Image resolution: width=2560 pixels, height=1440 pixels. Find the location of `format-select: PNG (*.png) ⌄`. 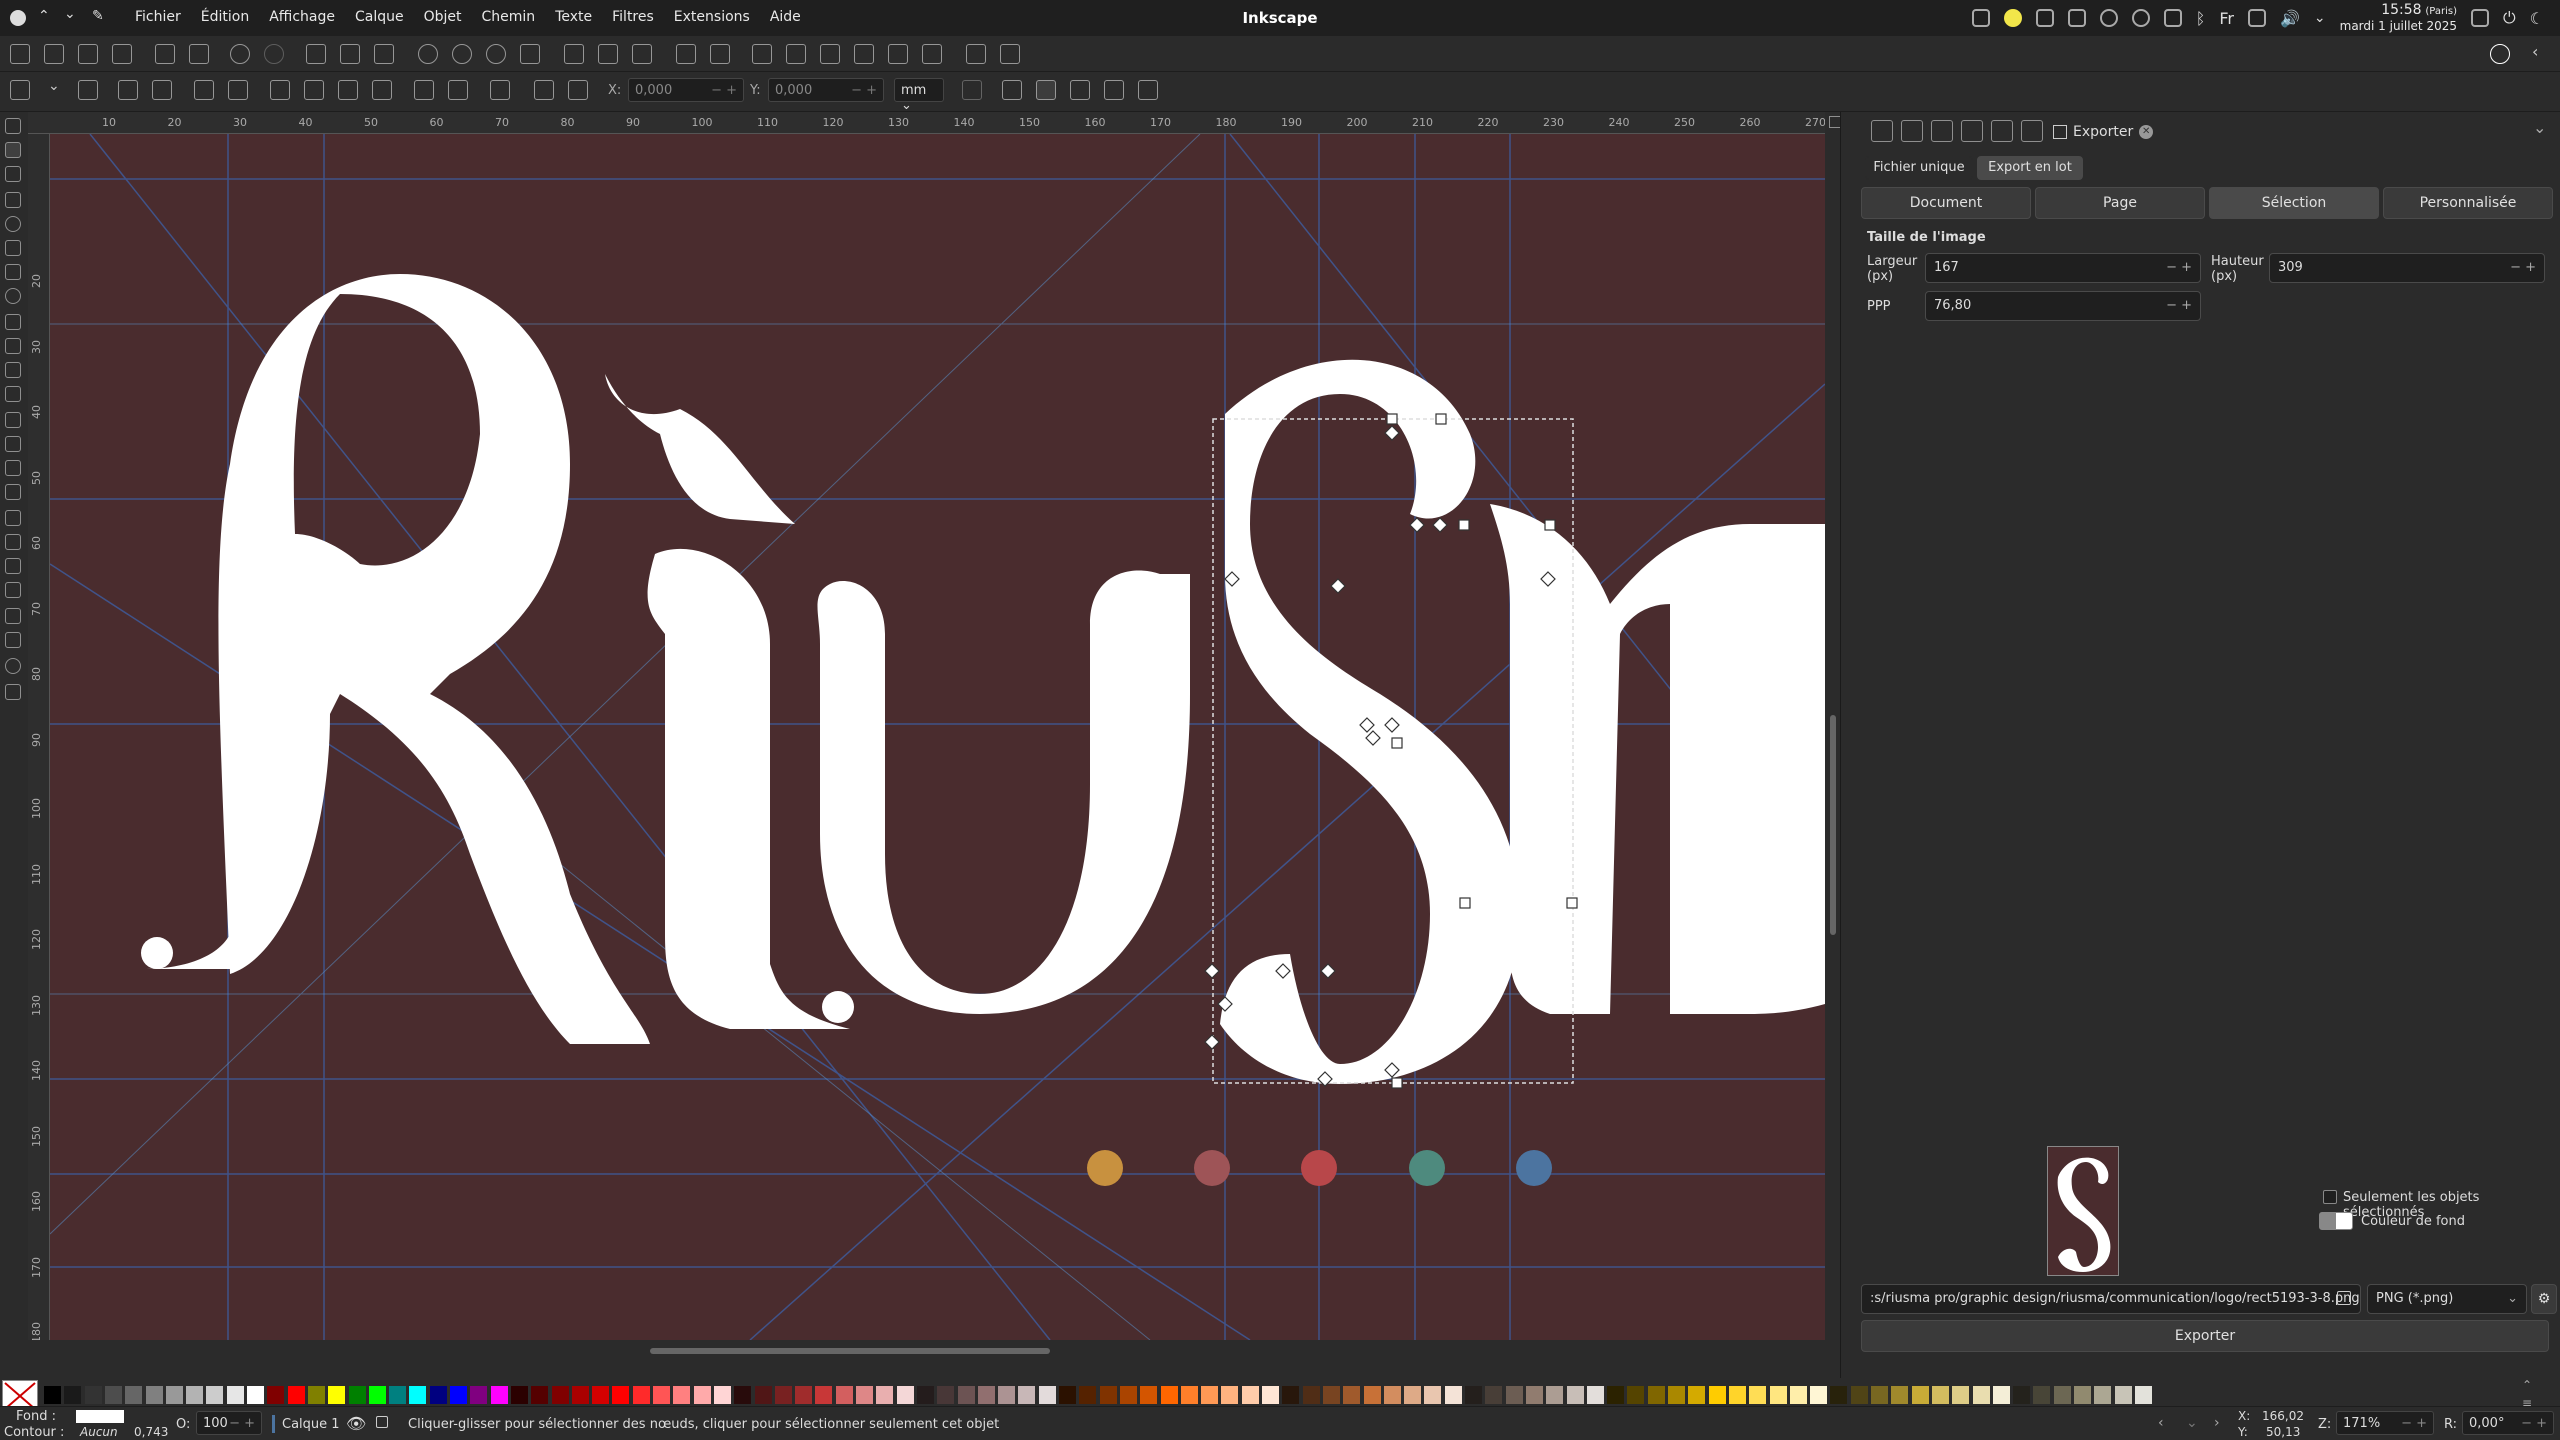

format-select: PNG (*.png) ⌄ is located at coordinates (2447, 1299).